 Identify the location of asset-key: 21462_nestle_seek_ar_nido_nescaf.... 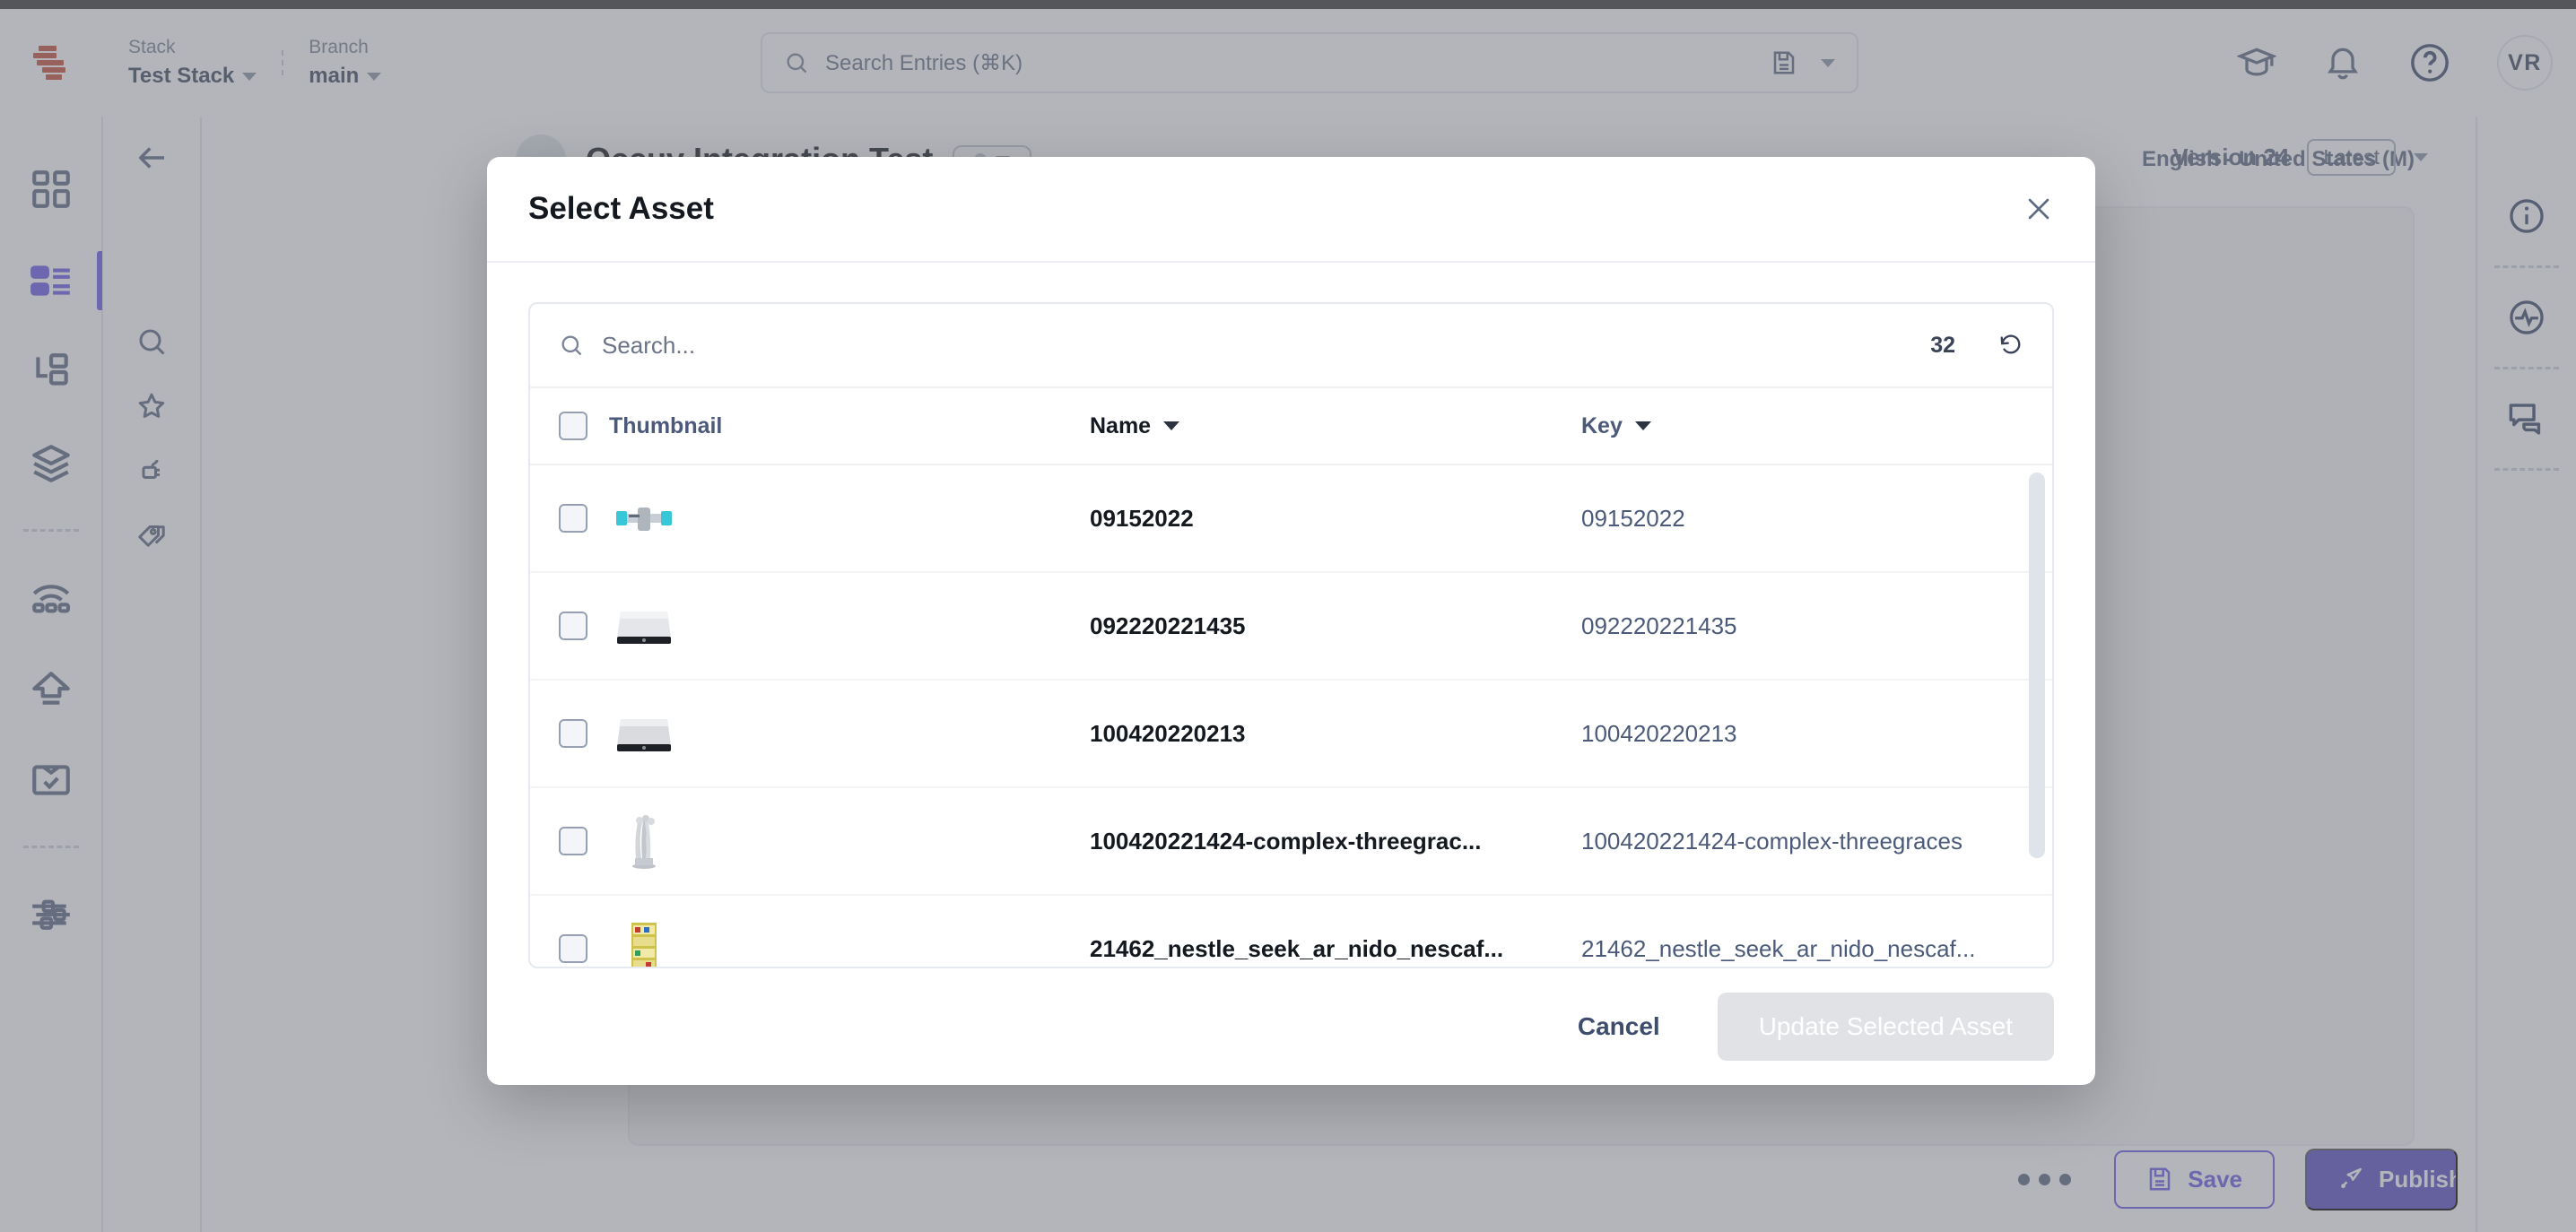
(1778, 948).